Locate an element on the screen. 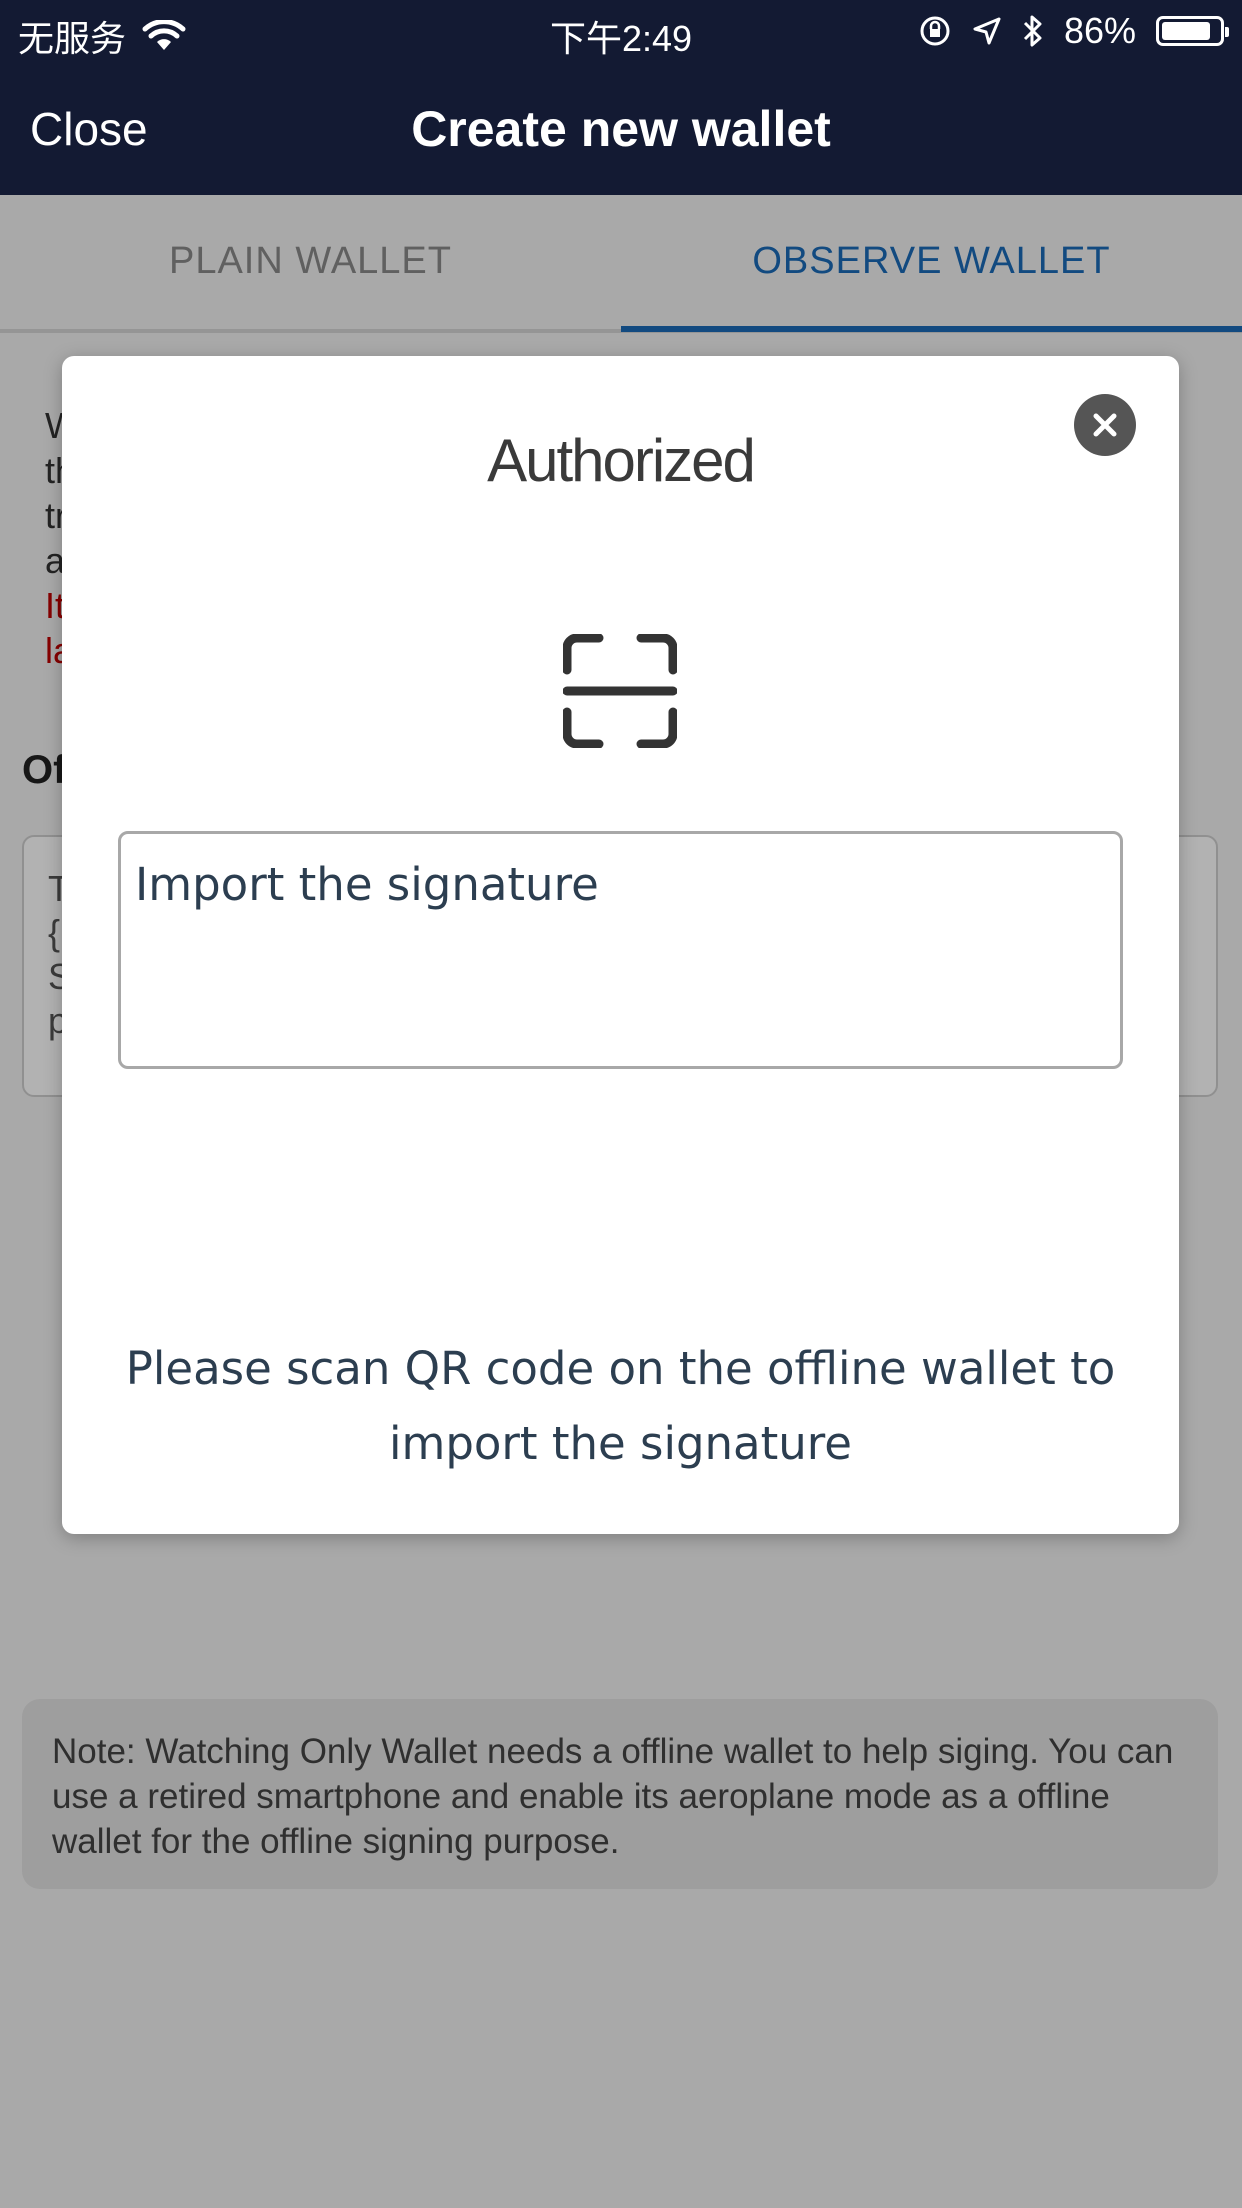 The image size is (1242, 2208). orientation-lock-icon is located at coordinates (935, 31).